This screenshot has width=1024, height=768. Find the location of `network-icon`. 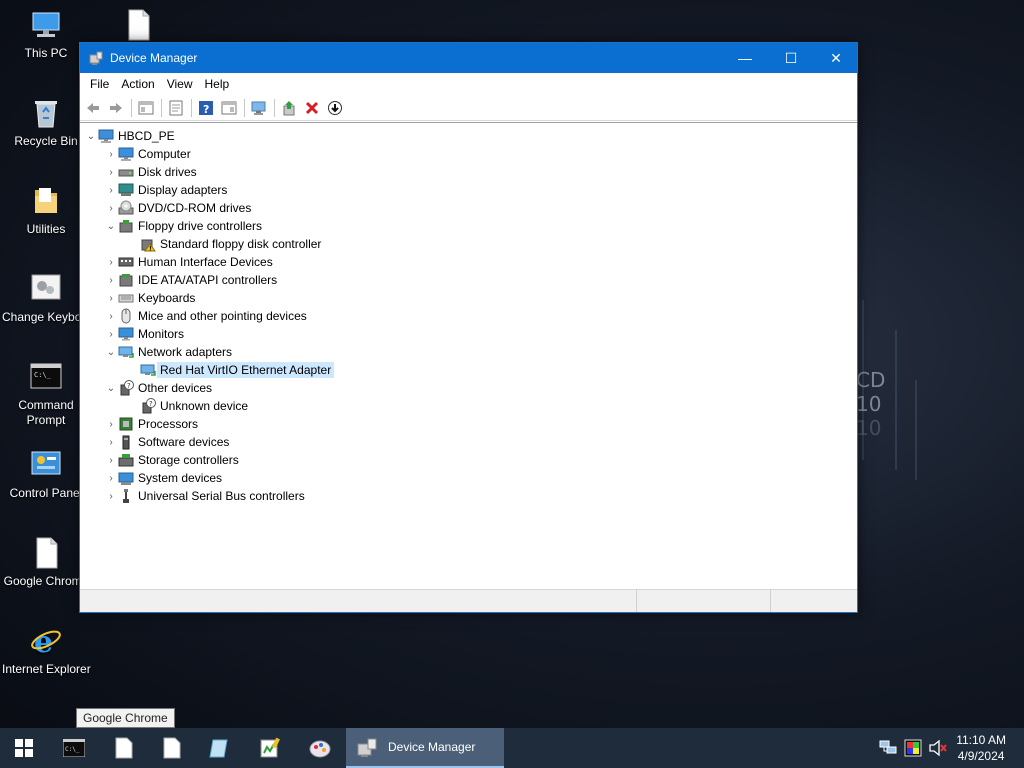

network-icon is located at coordinates (888, 748).